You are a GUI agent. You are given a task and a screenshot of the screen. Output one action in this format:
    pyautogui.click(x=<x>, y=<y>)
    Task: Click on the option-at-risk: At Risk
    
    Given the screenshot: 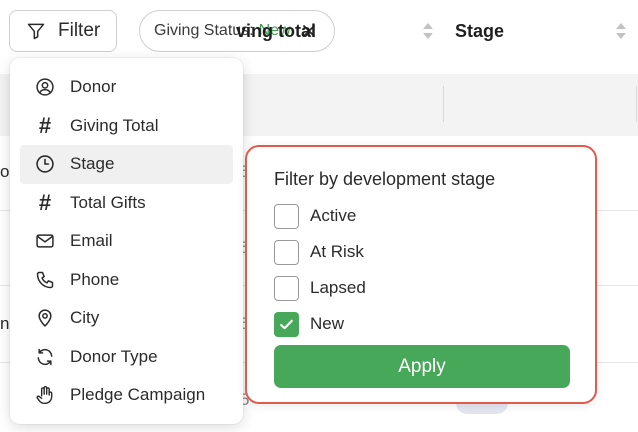 What is the action you would take?
    pyautogui.click(x=319, y=252)
    